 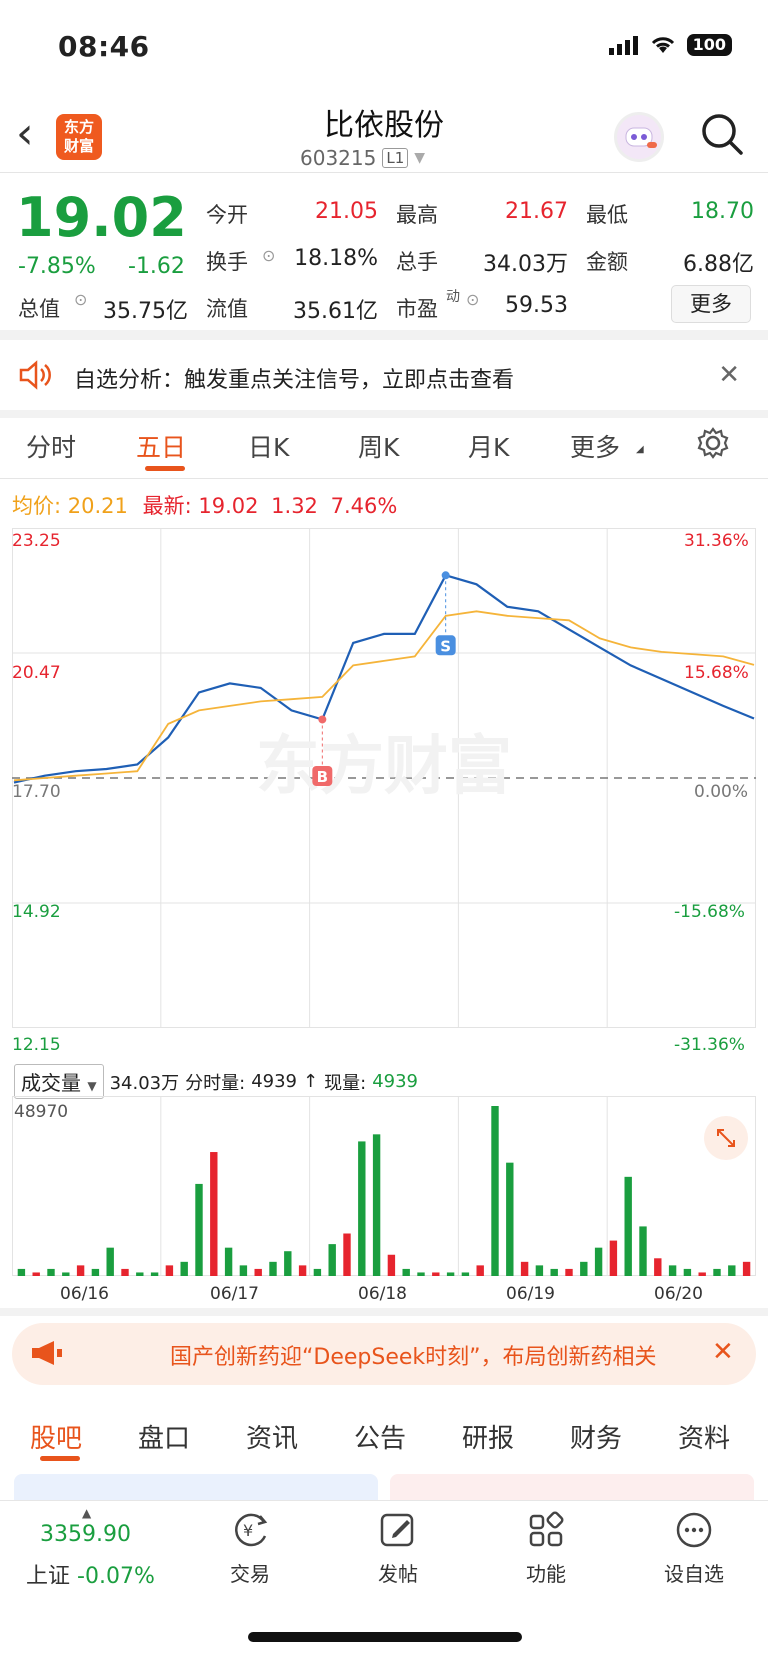 I want to click on tab-profile: 资料, so click(x=704, y=1436).